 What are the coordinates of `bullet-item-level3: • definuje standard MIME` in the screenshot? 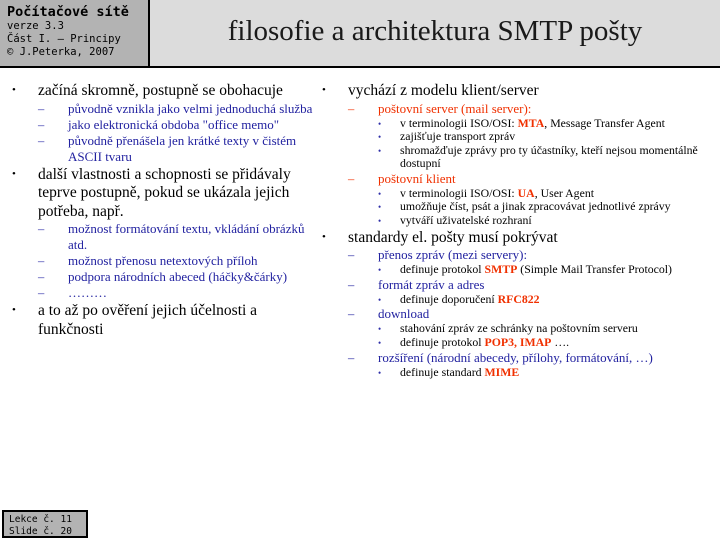 It's located at (546, 372).